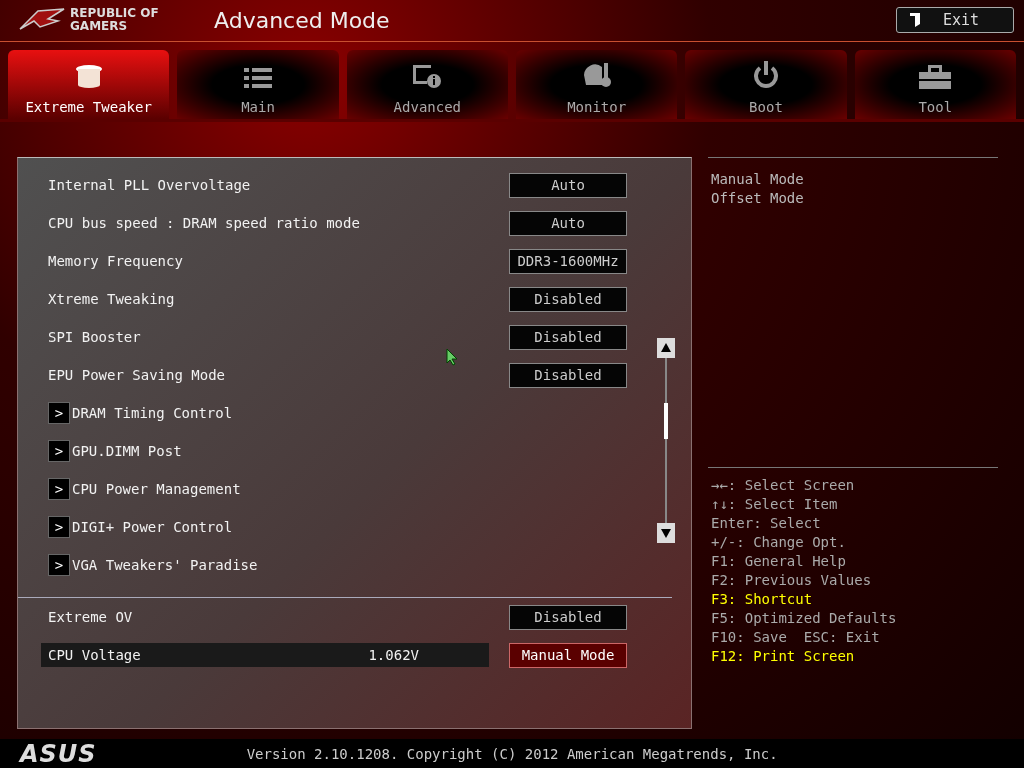 This screenshot has height=768, width=1024. What do you see at coordinates (94, 655) in the screenshot?
I see `setting-label: CPU Voltage` at bounding box center [94, 655].